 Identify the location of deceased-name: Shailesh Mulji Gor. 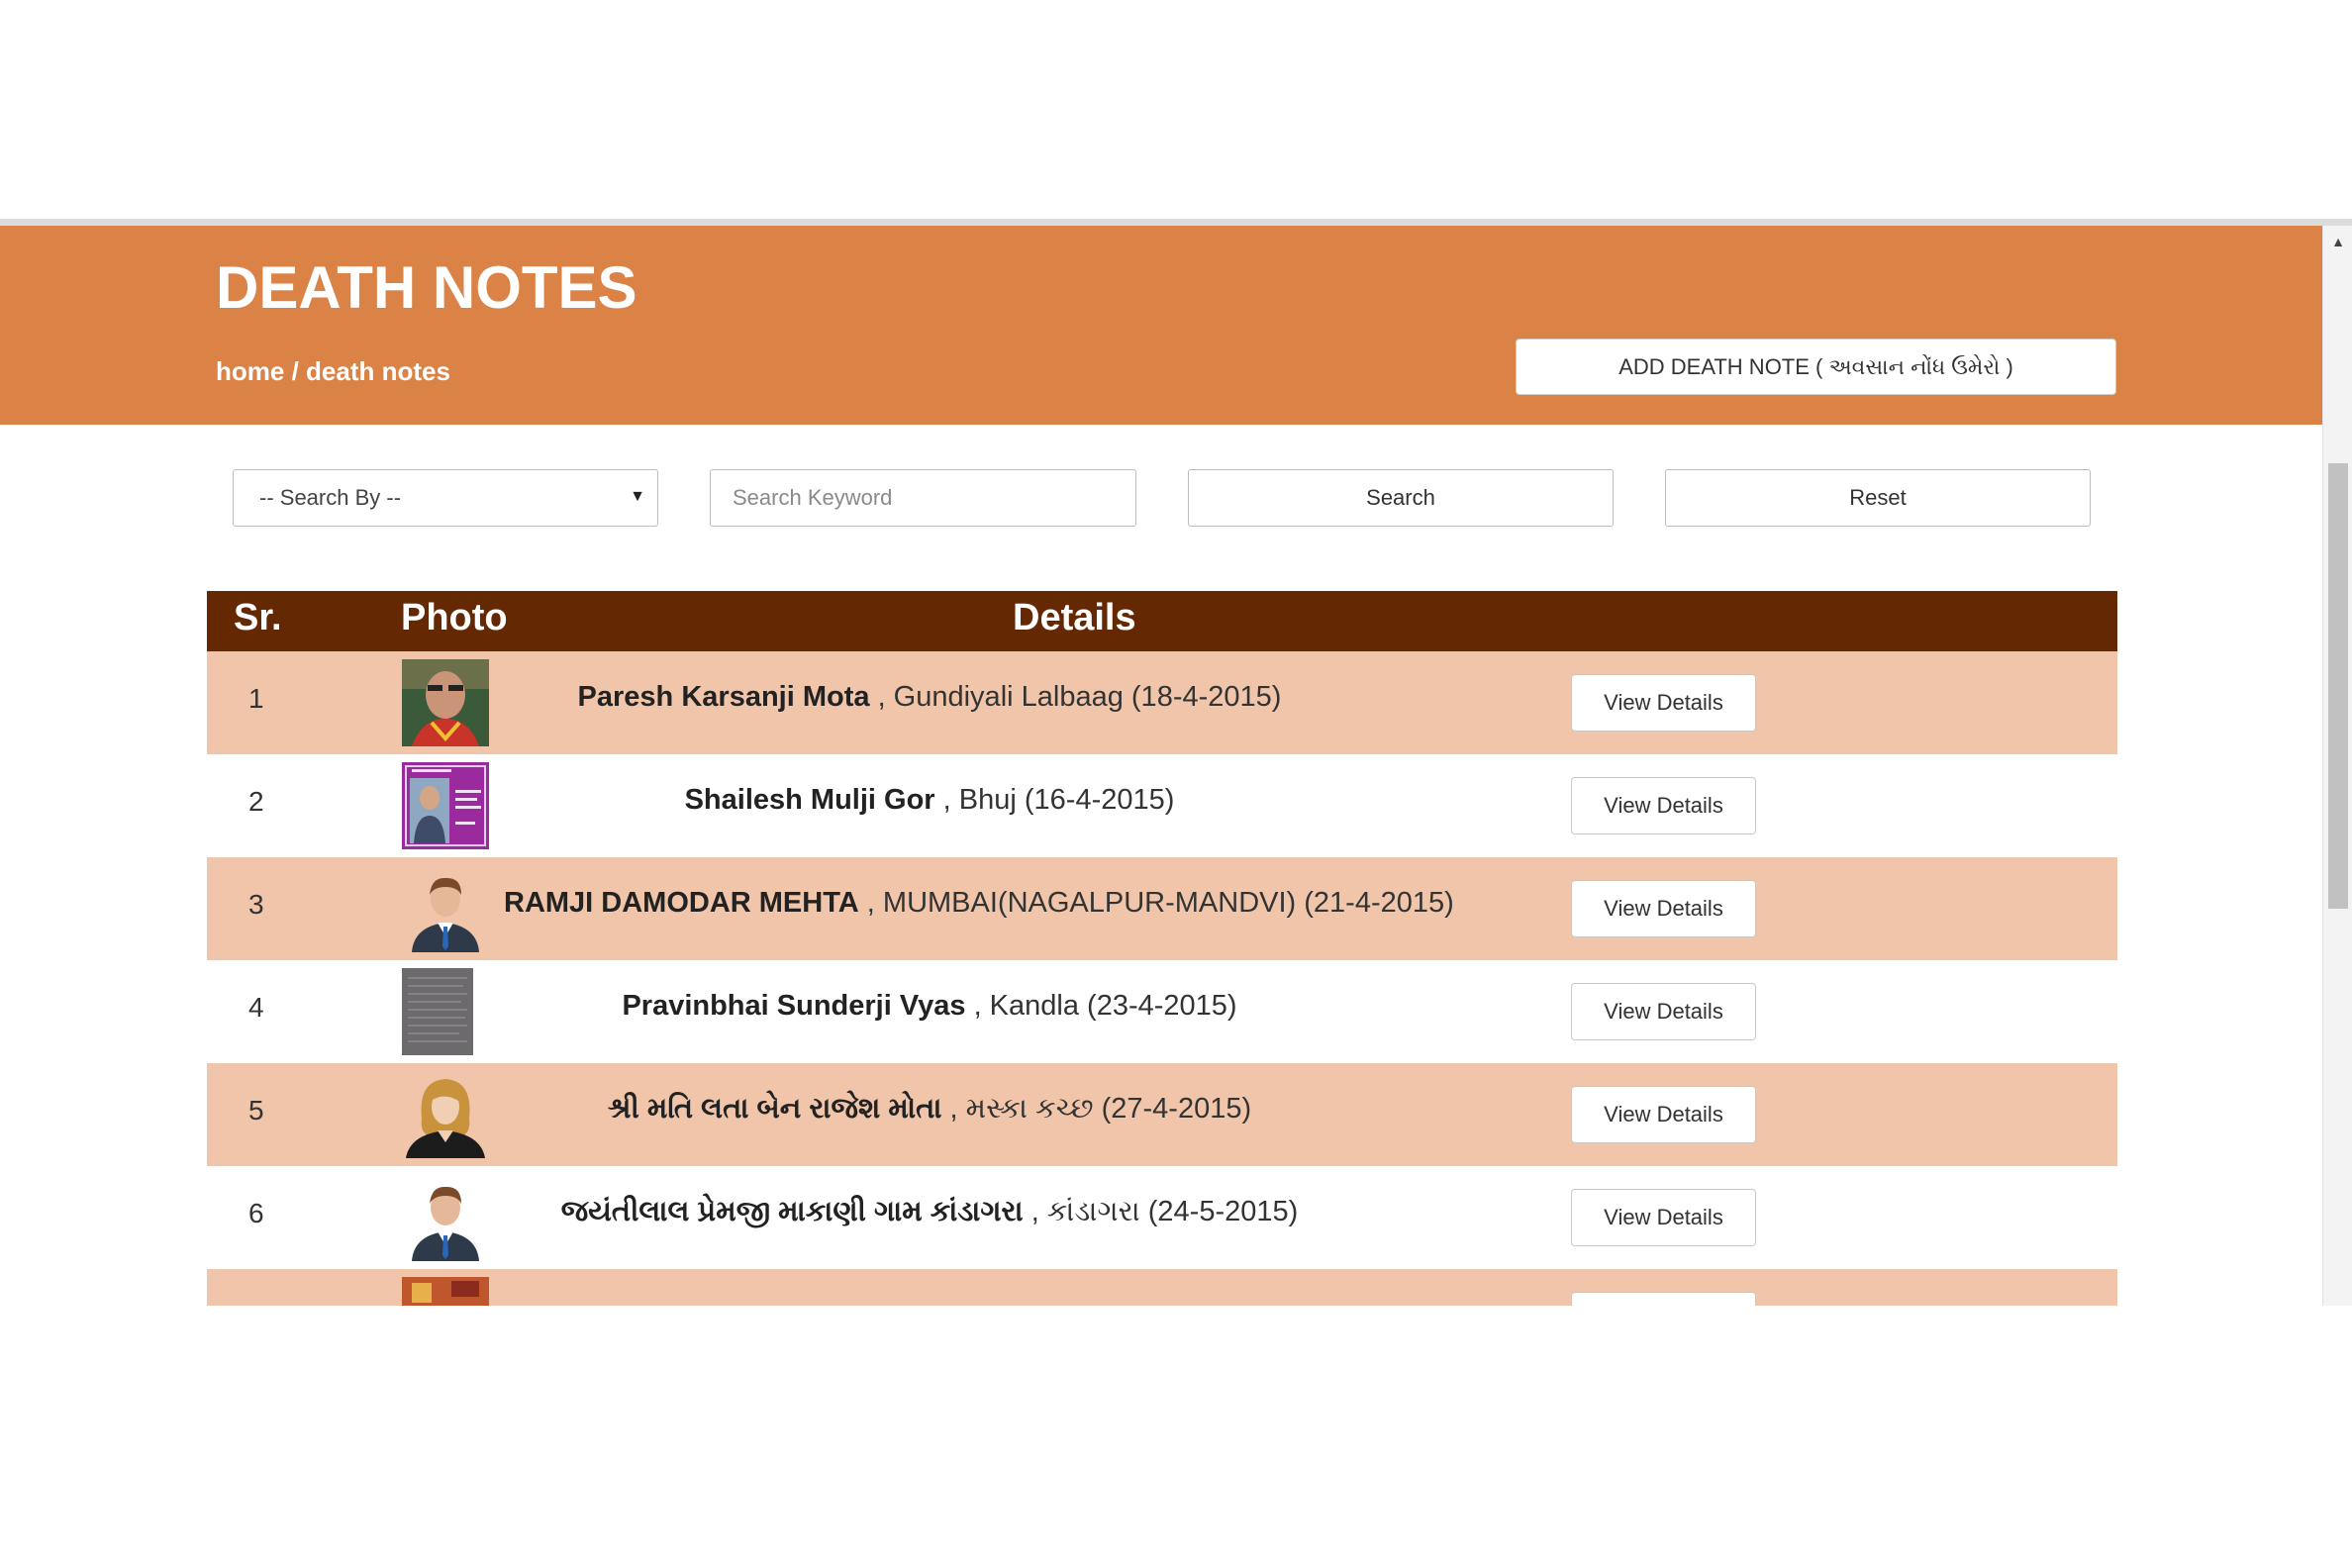
(809, 800).